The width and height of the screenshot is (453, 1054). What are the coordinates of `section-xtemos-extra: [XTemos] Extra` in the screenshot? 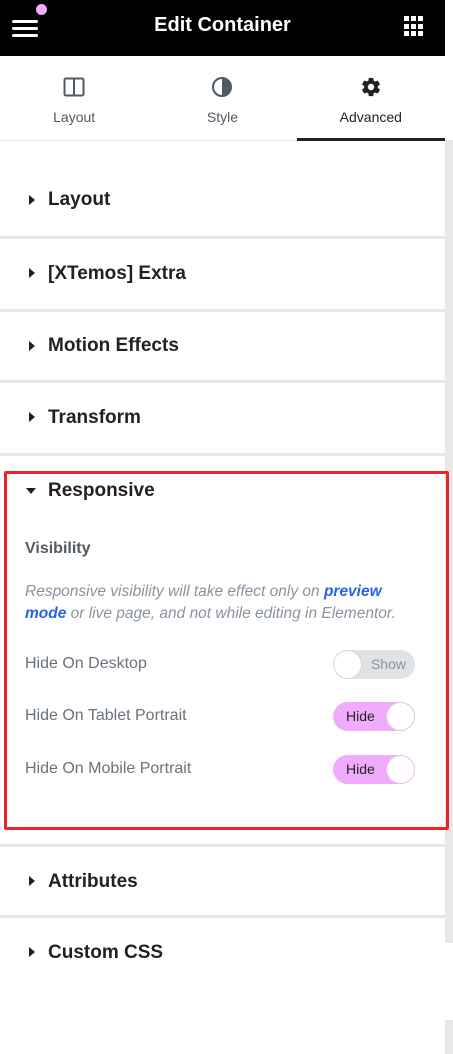 It's located at (222, 274).